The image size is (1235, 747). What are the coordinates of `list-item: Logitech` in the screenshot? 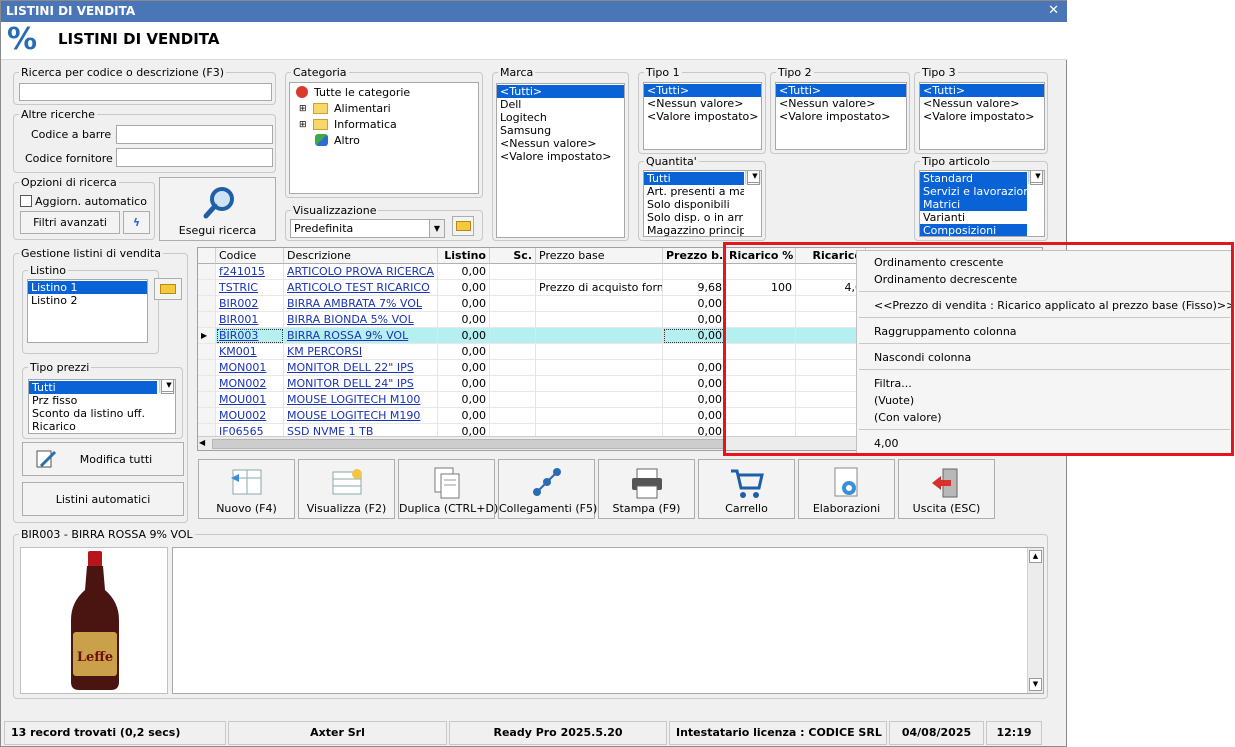 It's located at (560, 117).